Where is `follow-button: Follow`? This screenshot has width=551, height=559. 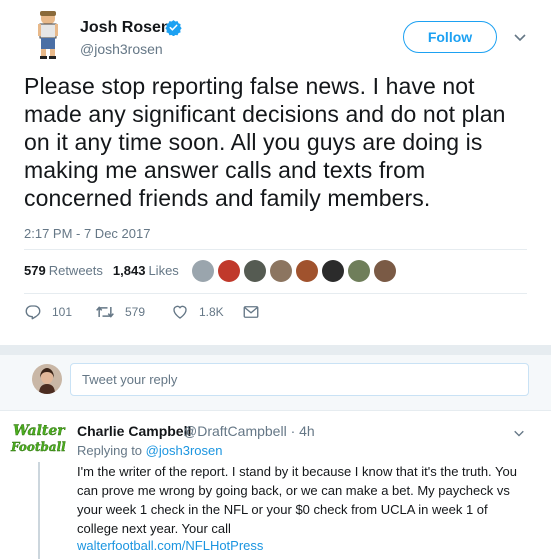
follow-button: Follow is located at coordinates (450, 37).